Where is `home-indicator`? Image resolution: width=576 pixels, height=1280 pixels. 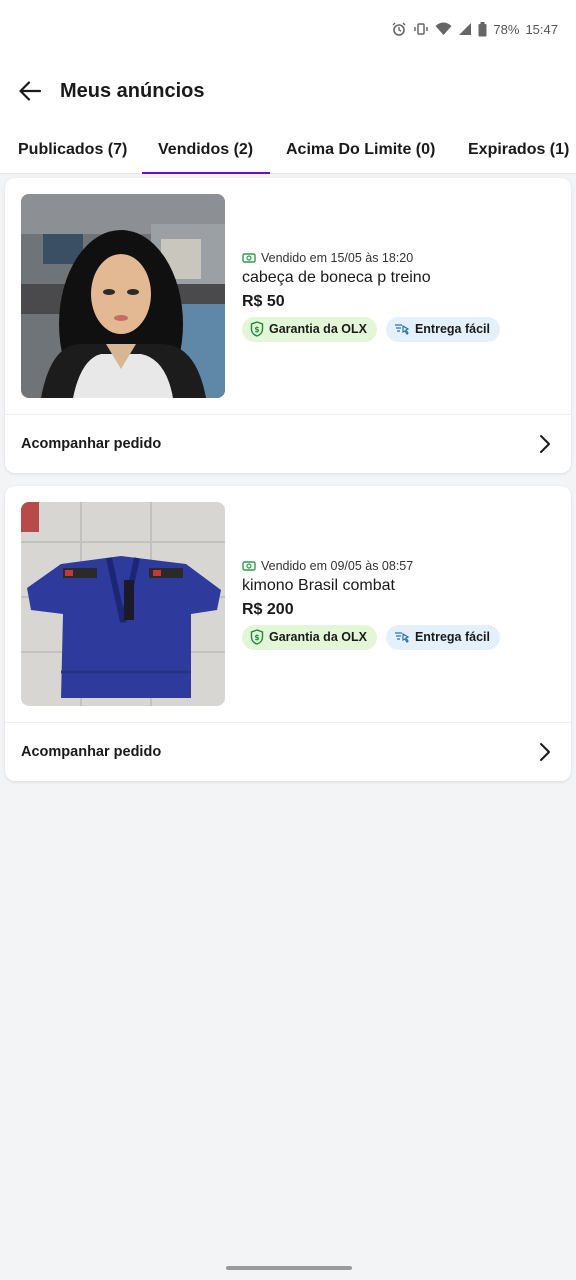
home-indicator is located at coordinates (289, 1268).